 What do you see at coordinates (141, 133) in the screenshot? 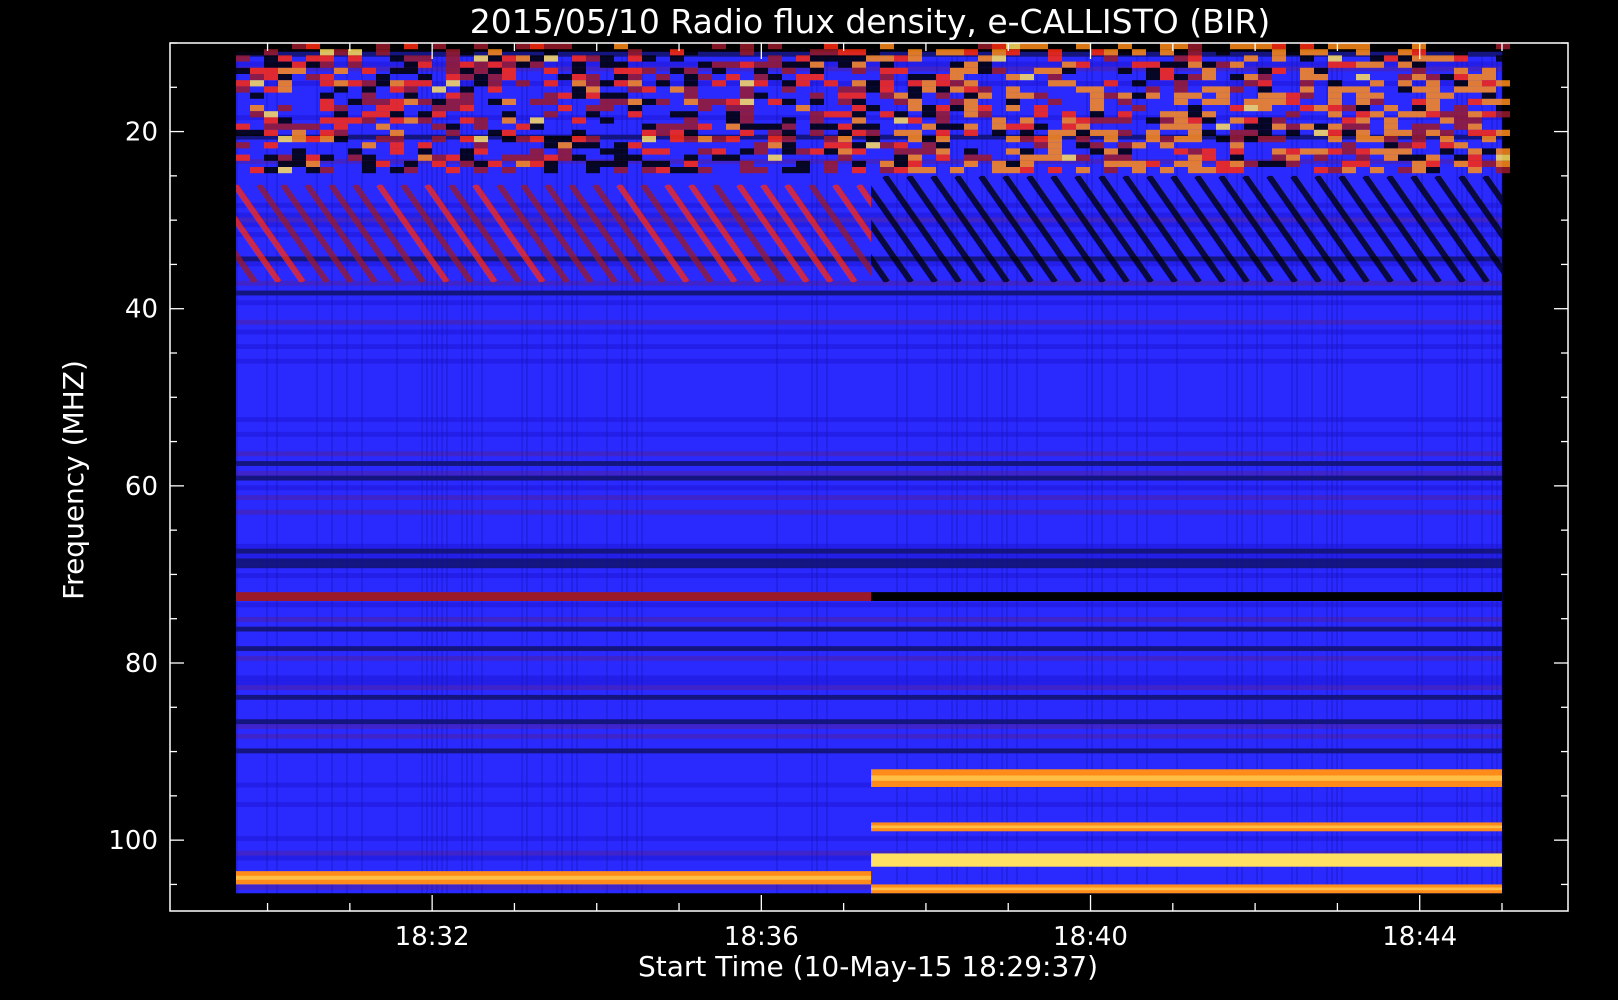
I see `y-tick-label: 20` at bounding box center [141, 133].